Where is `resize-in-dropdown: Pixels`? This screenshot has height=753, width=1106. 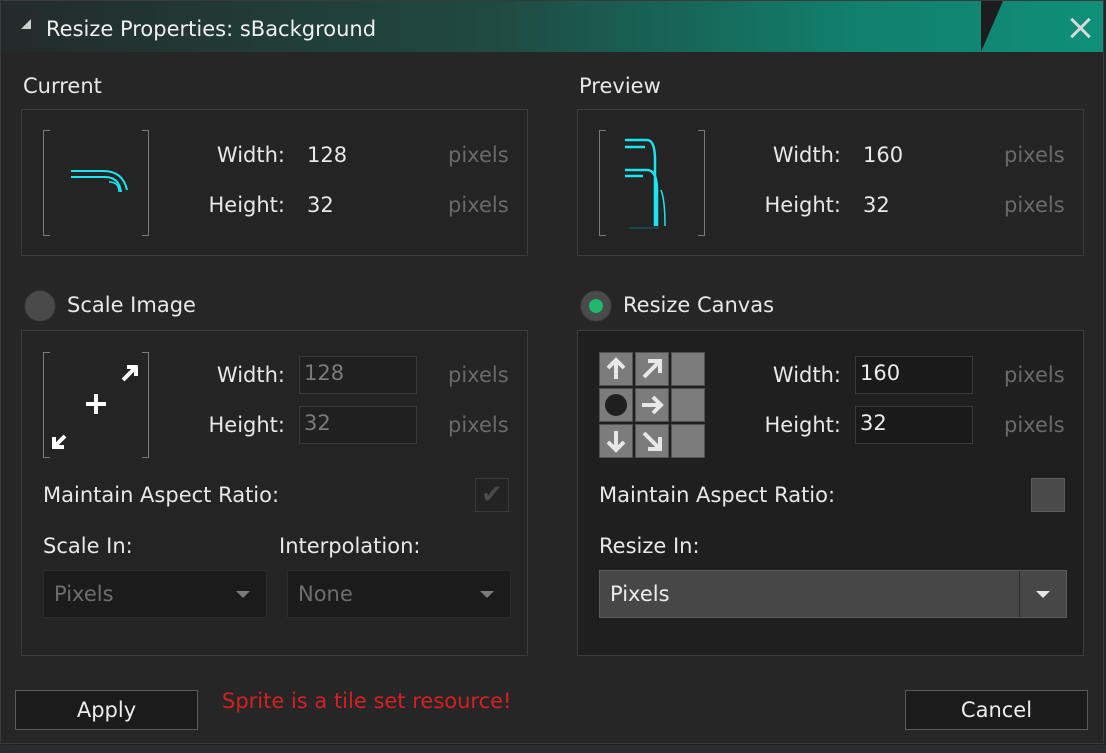 resize-in-dropdown: Pixels is located at coordinates (833, 594).